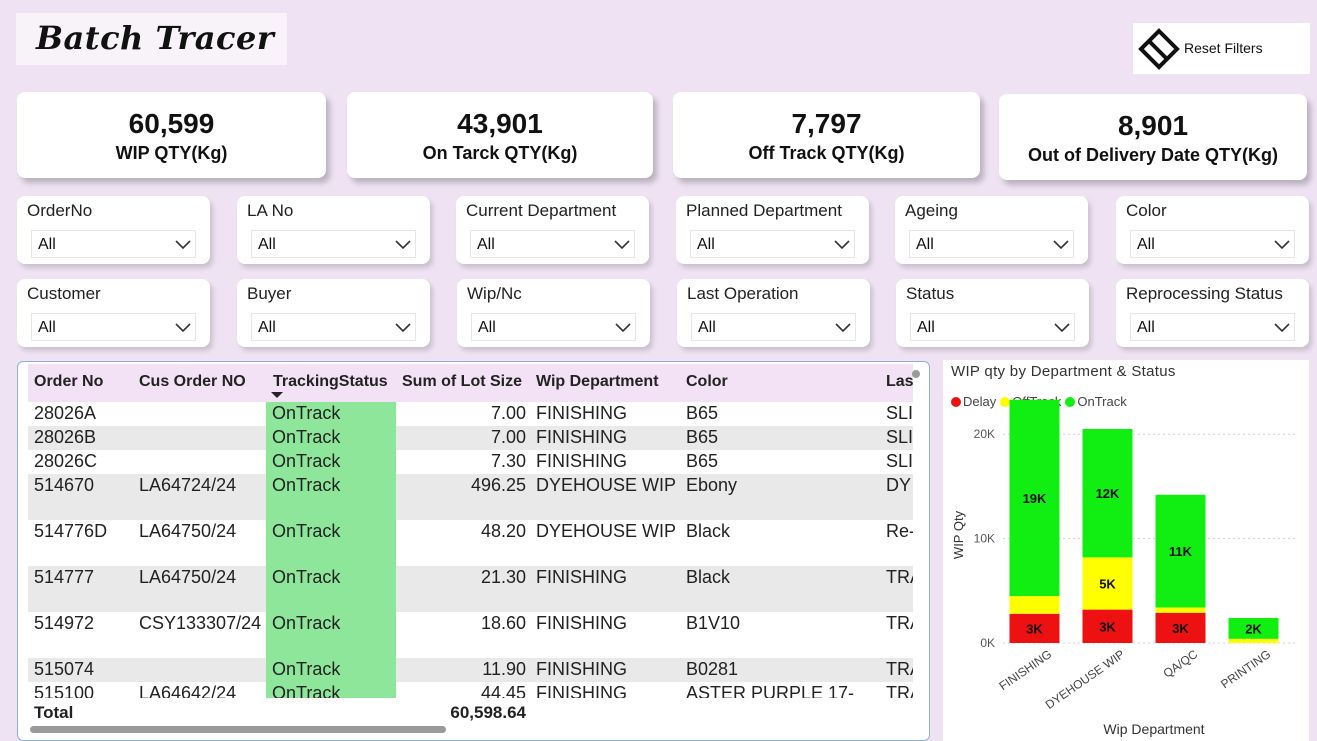  I want to click on table-cell: 515100, so click(64, 690).